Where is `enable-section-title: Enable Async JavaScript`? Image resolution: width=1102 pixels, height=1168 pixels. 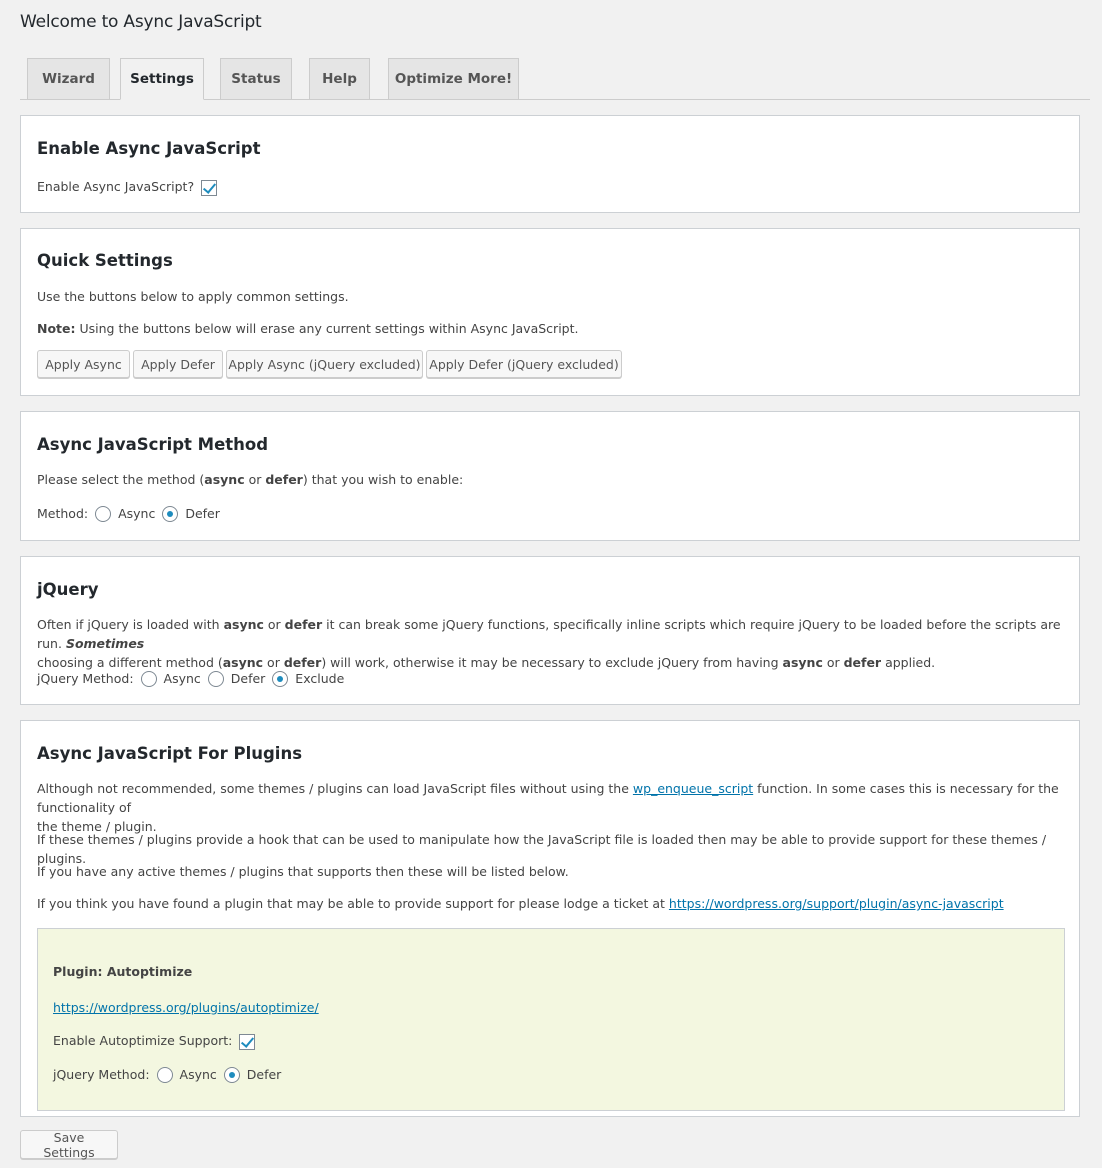 enable-section-title: Enable Async JavaScript is located at coordinates (149, 148).